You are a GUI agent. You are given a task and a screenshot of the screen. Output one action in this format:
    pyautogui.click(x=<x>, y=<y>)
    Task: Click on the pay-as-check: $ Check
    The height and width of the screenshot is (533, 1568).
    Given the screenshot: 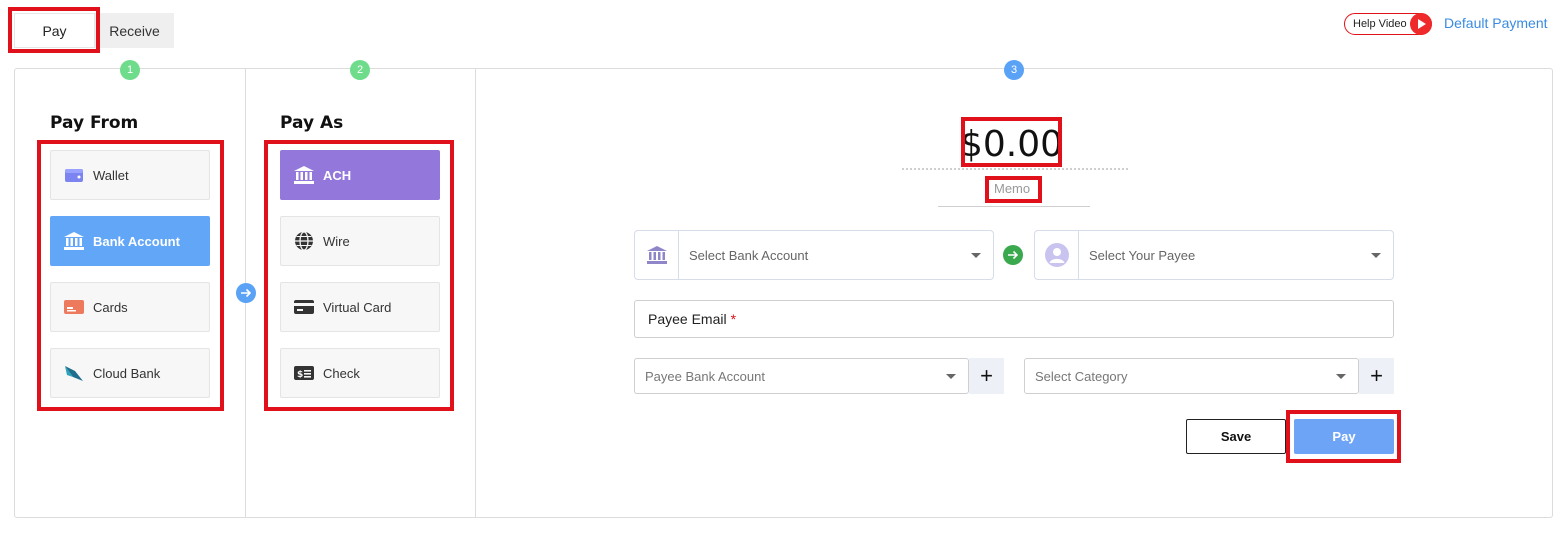 What is the action you would take?
    pyautogui.click(x=360, y=373)
    